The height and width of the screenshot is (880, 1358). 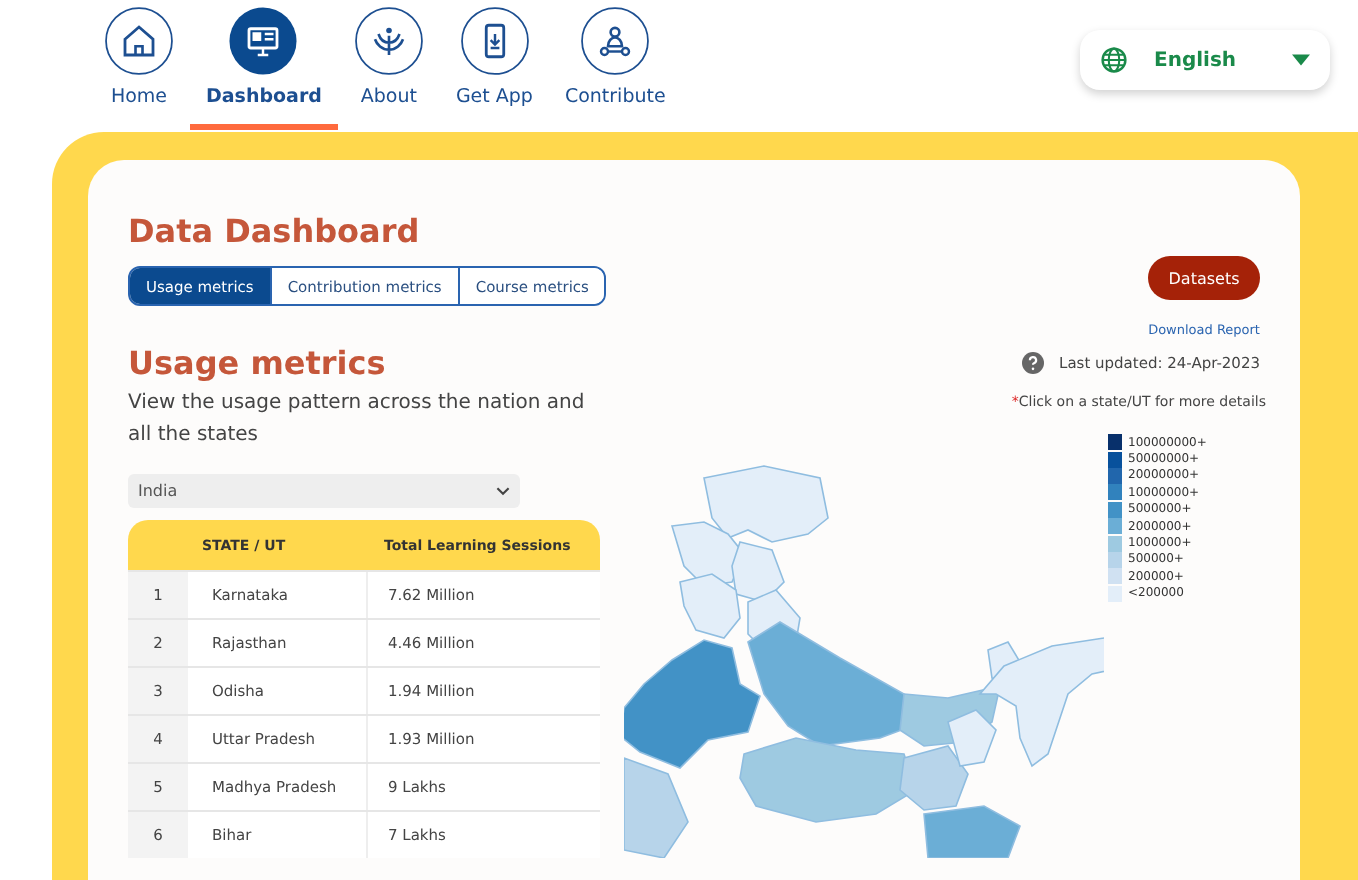 I want to click on help-icon, so click(x=1032, y=363).